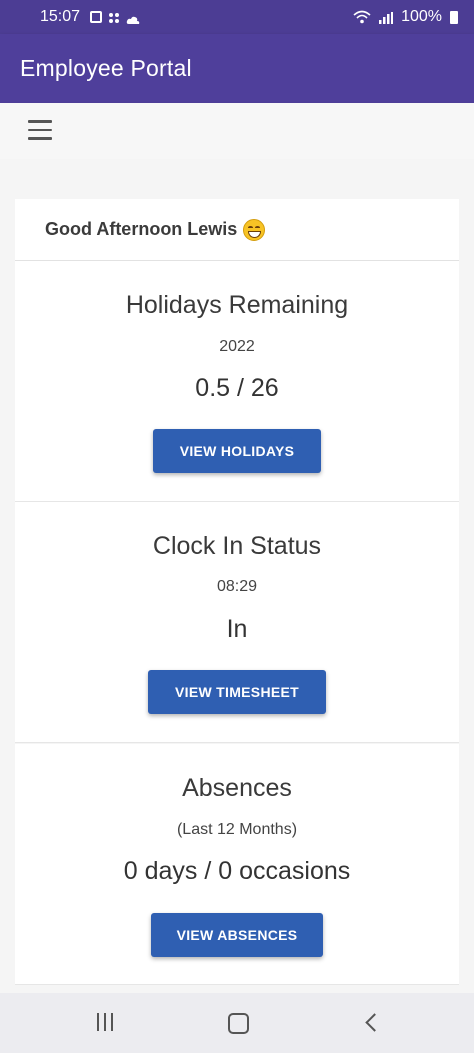 The image size is (474, 1053). Describe the element at coordinates (106, 68) in the screenshot. I see `app-title: Employee Portal` at that location.